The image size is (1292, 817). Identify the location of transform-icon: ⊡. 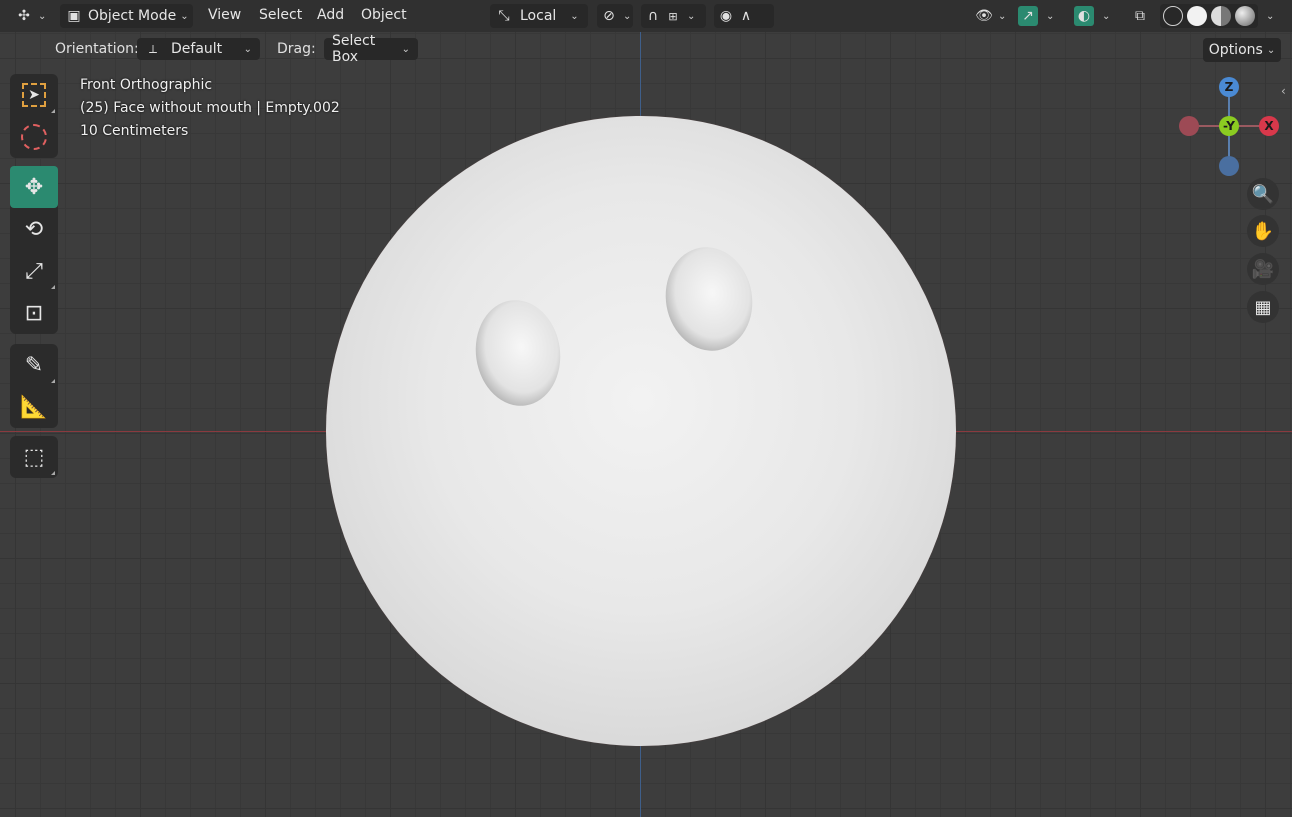
(34, 313).